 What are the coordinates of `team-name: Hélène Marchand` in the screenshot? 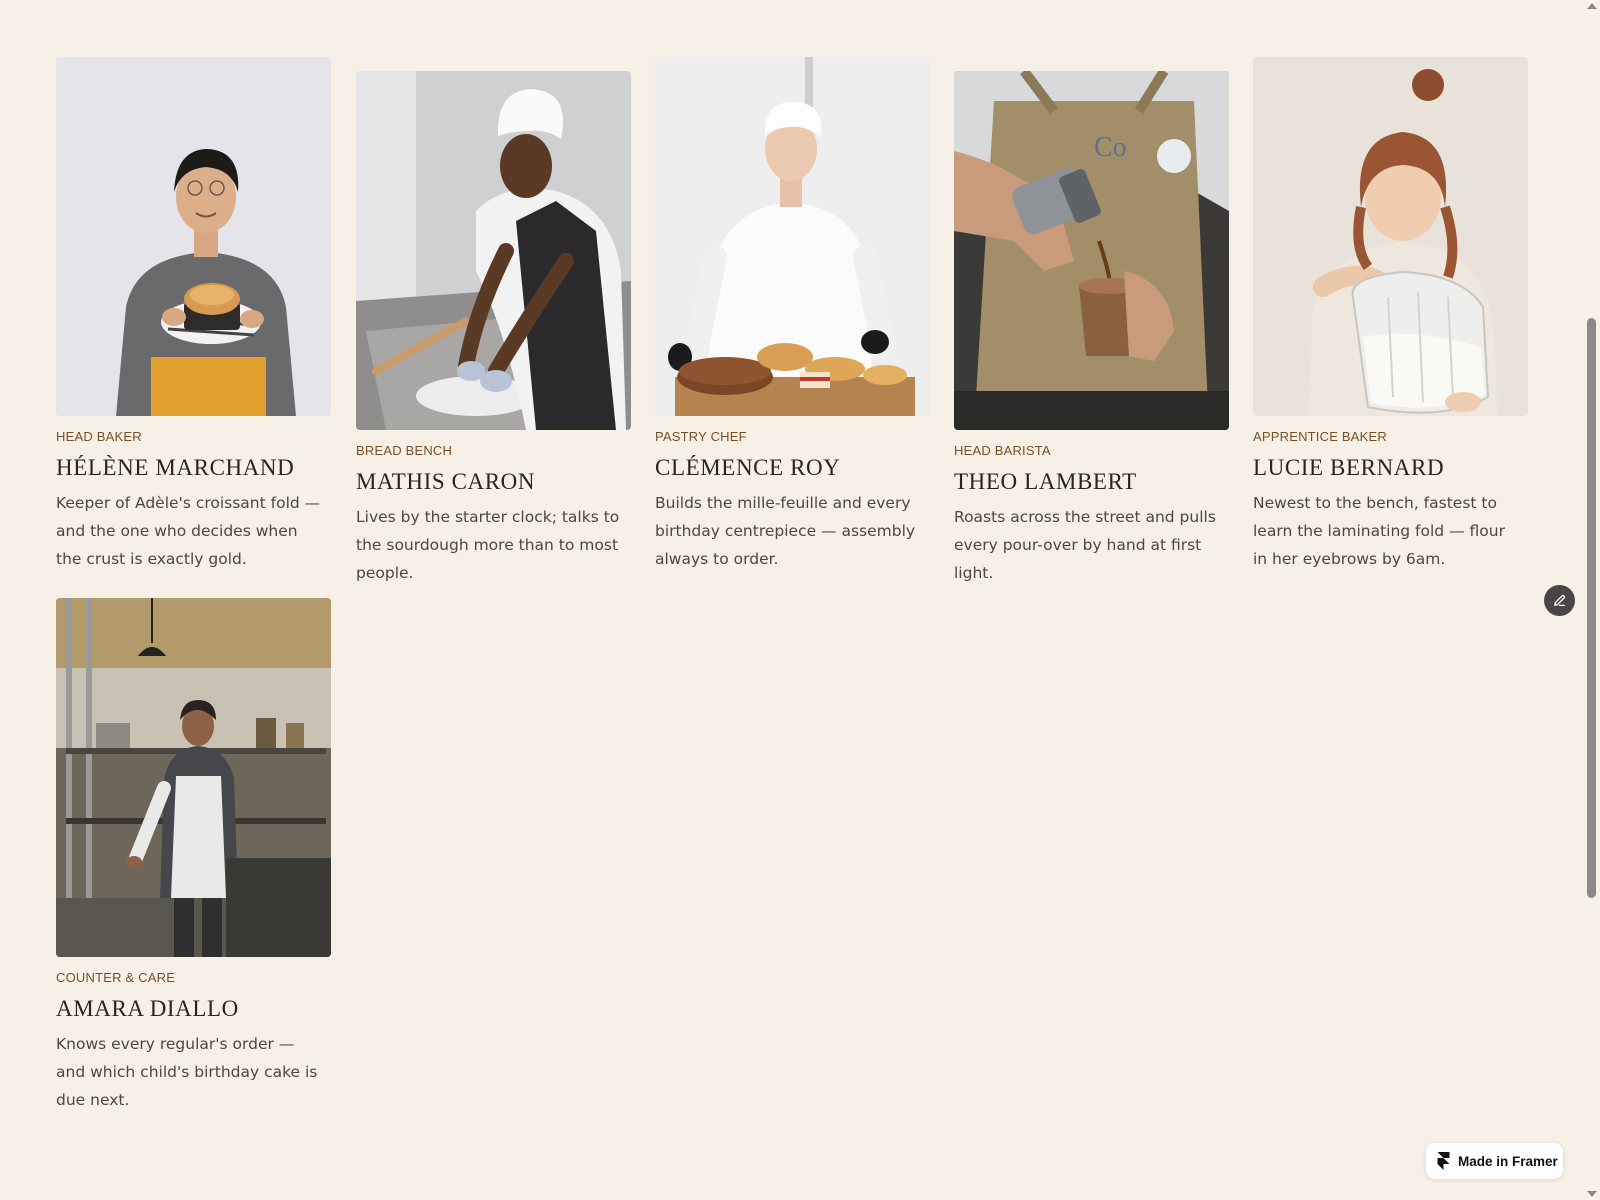 It's located at (175, 467).